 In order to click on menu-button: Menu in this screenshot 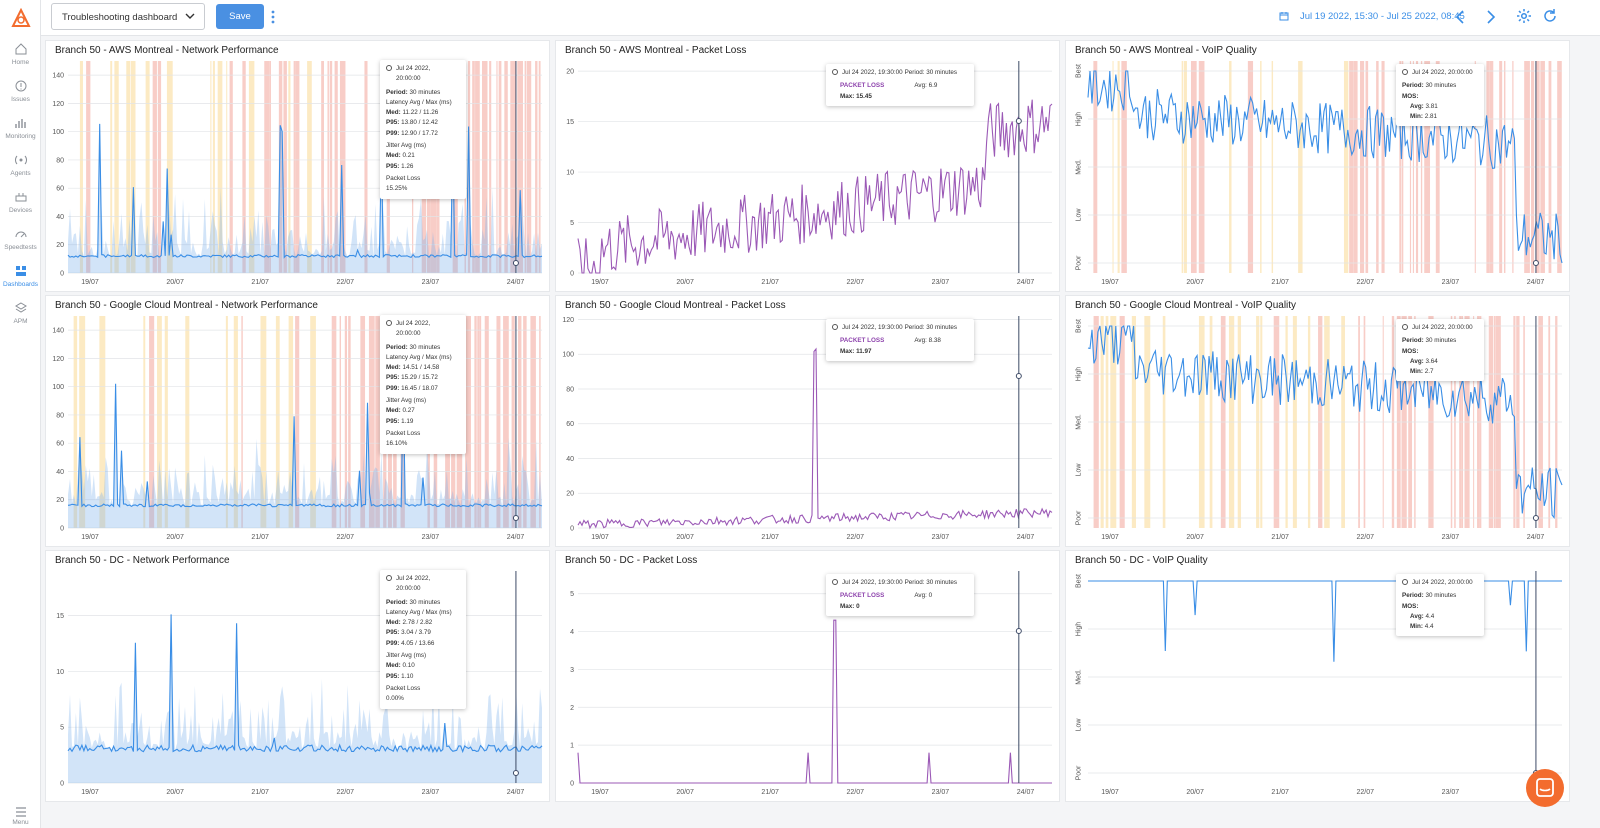, I will do `click(20, 816)`.